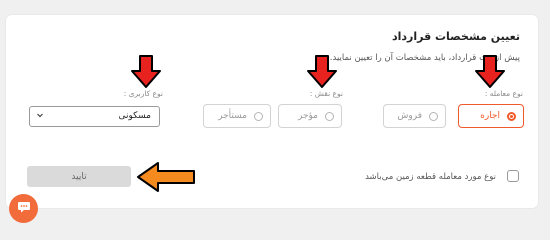 The width and height of the screenshot is (550, 240). What do you see at coordinates (326, 93) in the screenshot?
I see `role-type-label: نوع نقش :` at bounding box center [326, 93].